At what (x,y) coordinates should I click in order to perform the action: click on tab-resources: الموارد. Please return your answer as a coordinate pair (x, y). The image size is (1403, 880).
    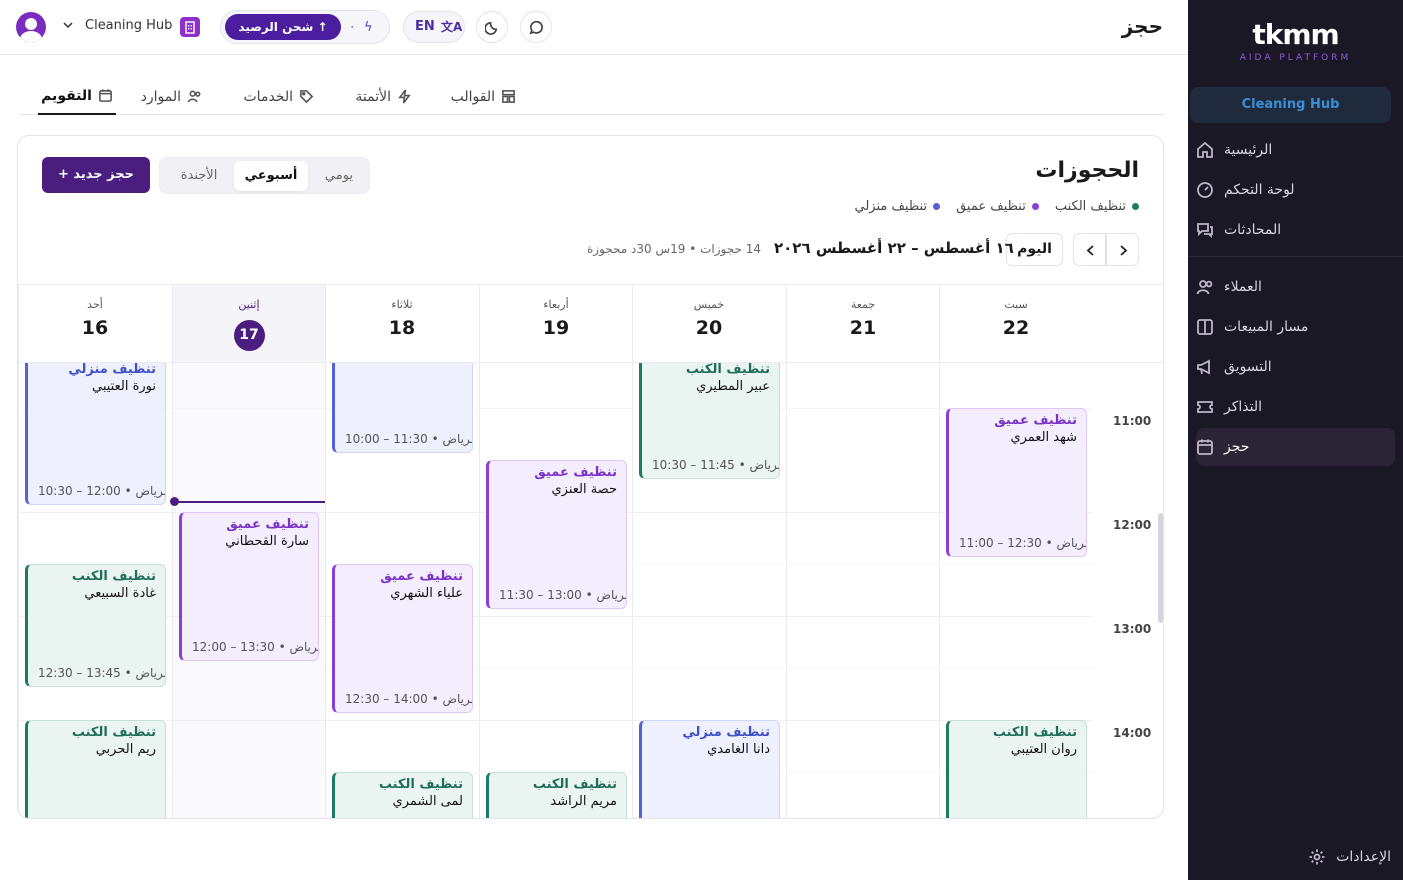
    Looking at the image, I should click on (171, 96).